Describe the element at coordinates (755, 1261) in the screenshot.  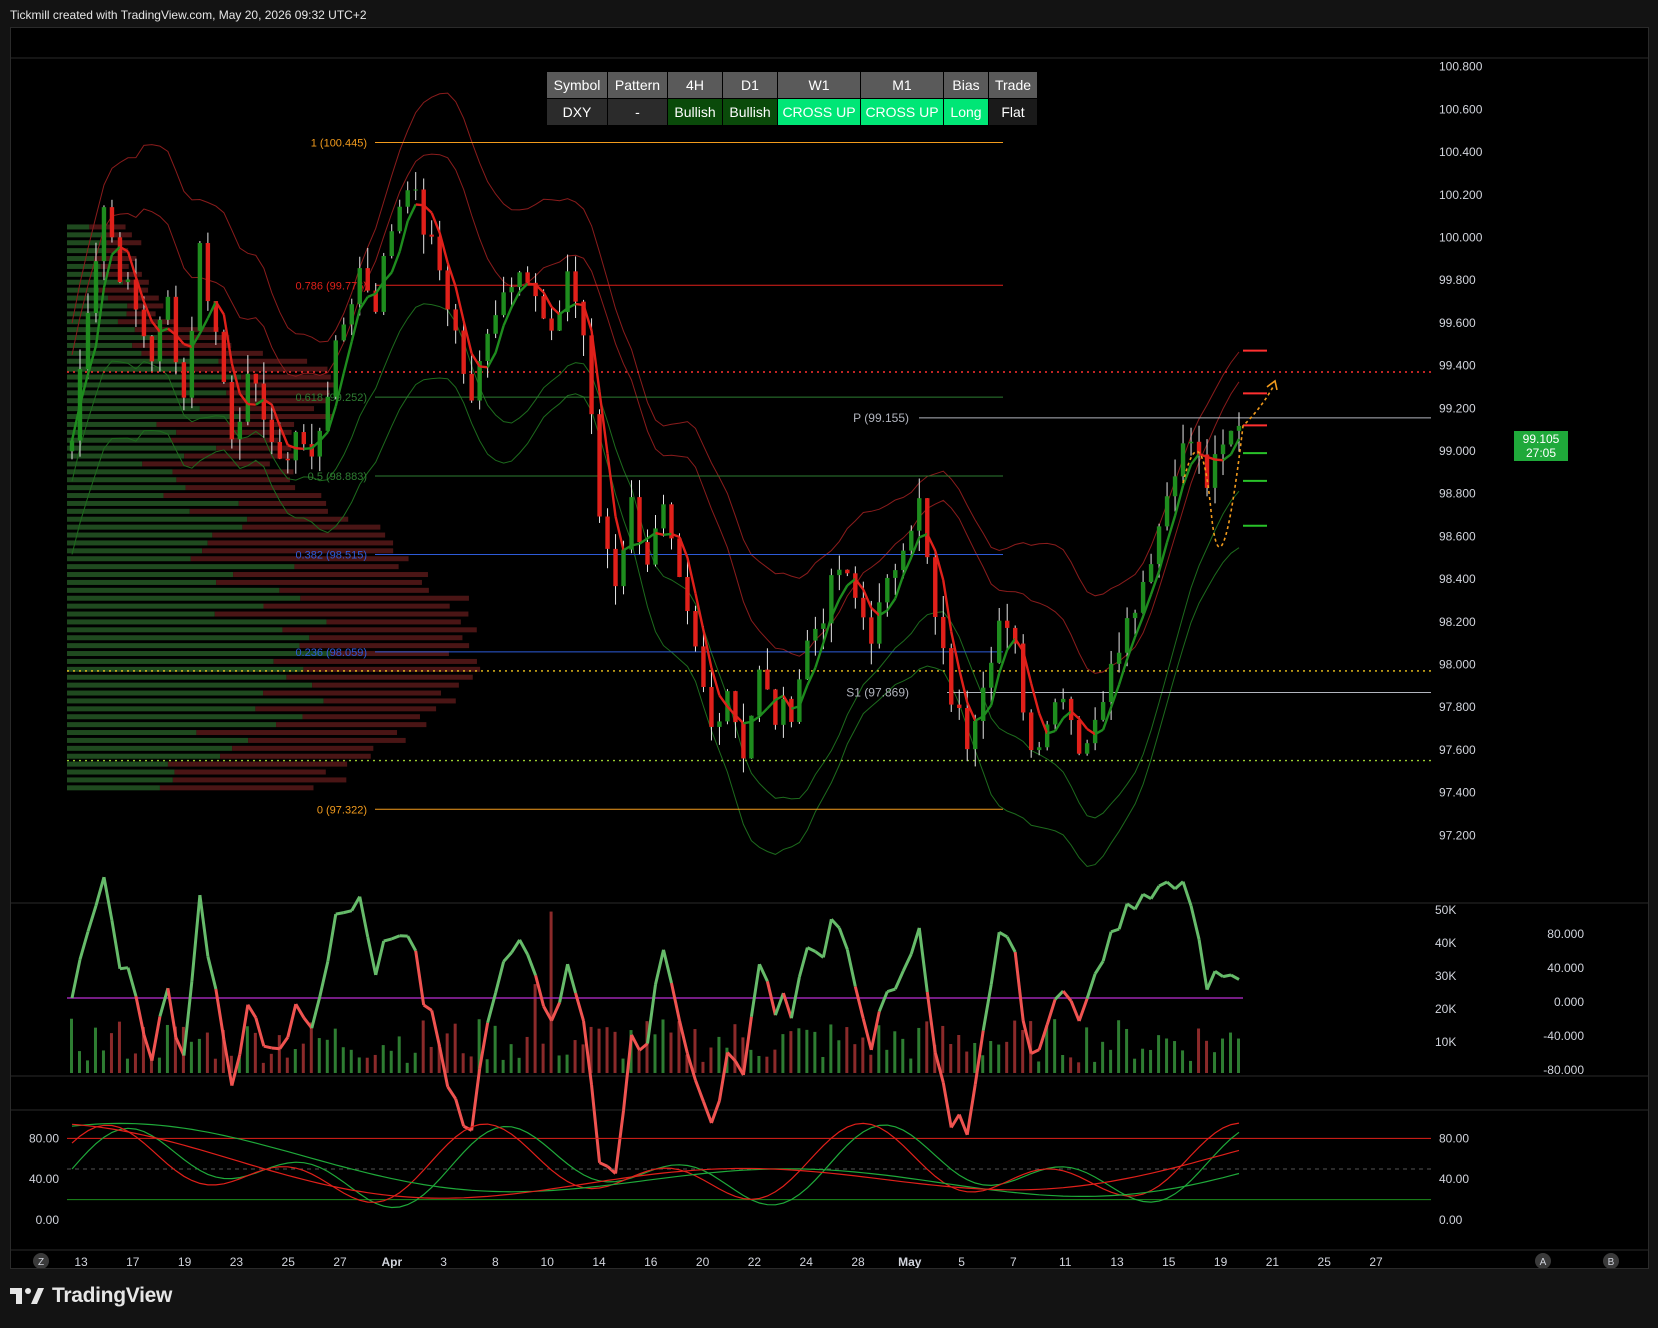
I see `time-tick-label: 22` at that location.